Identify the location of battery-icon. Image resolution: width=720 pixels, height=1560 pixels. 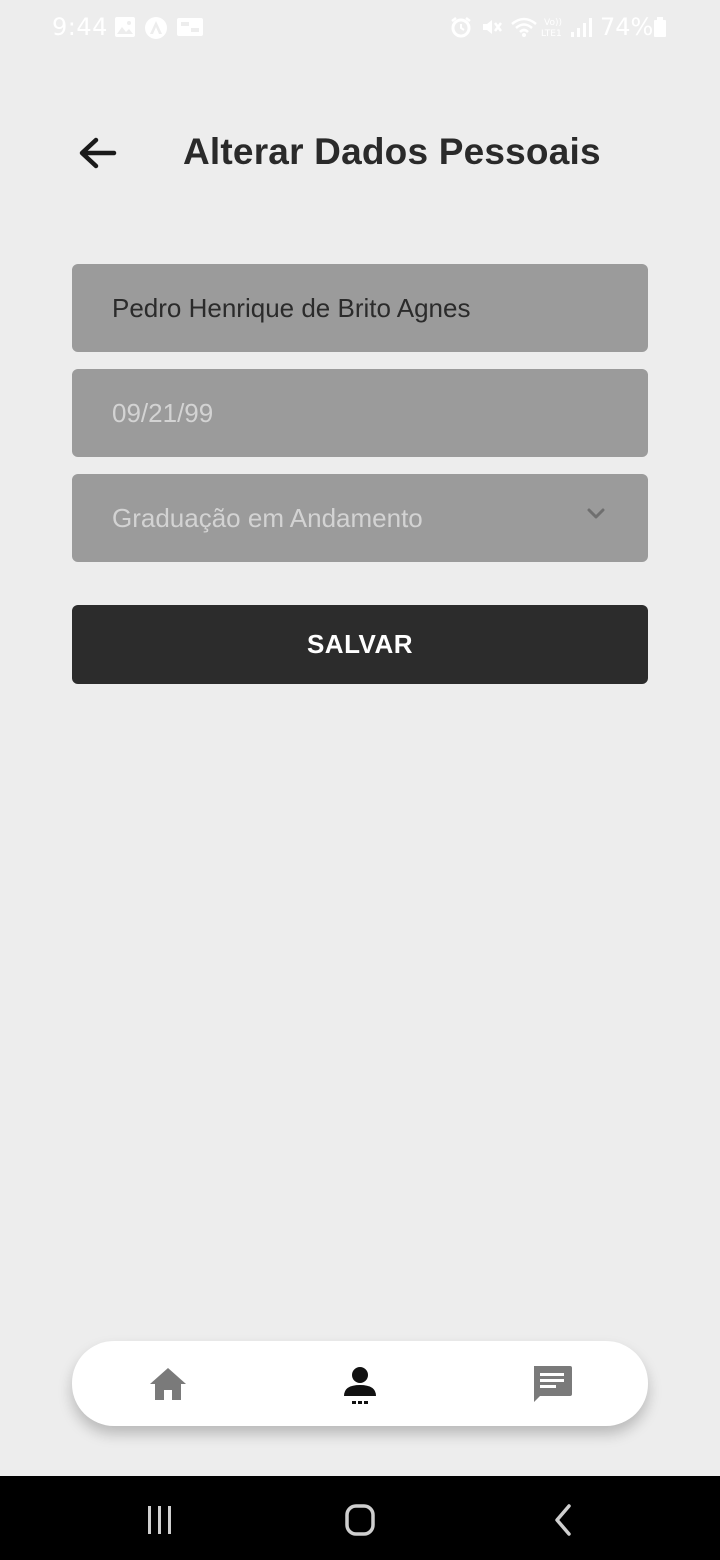
(660, 27).